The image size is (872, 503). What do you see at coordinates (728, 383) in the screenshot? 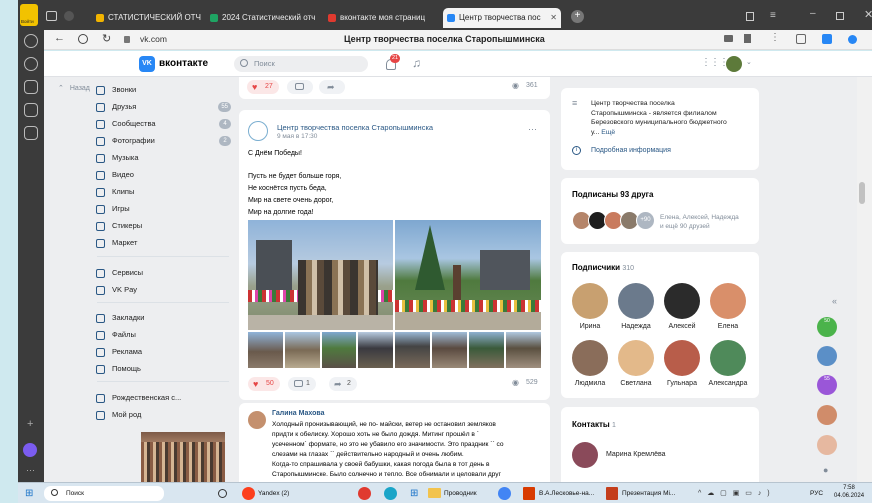
I see `subscriber-name: Александра` at bounding box center [728, 383].